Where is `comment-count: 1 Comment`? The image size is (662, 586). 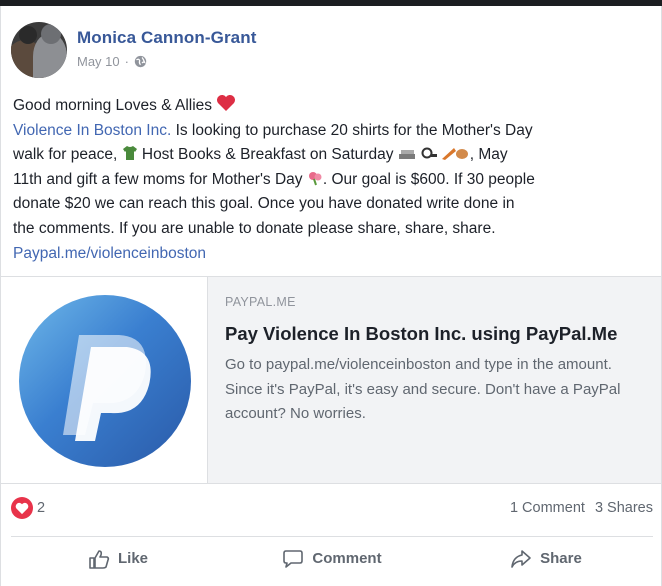 comment-count: 1 Comment is located at coordinates (547, 508).